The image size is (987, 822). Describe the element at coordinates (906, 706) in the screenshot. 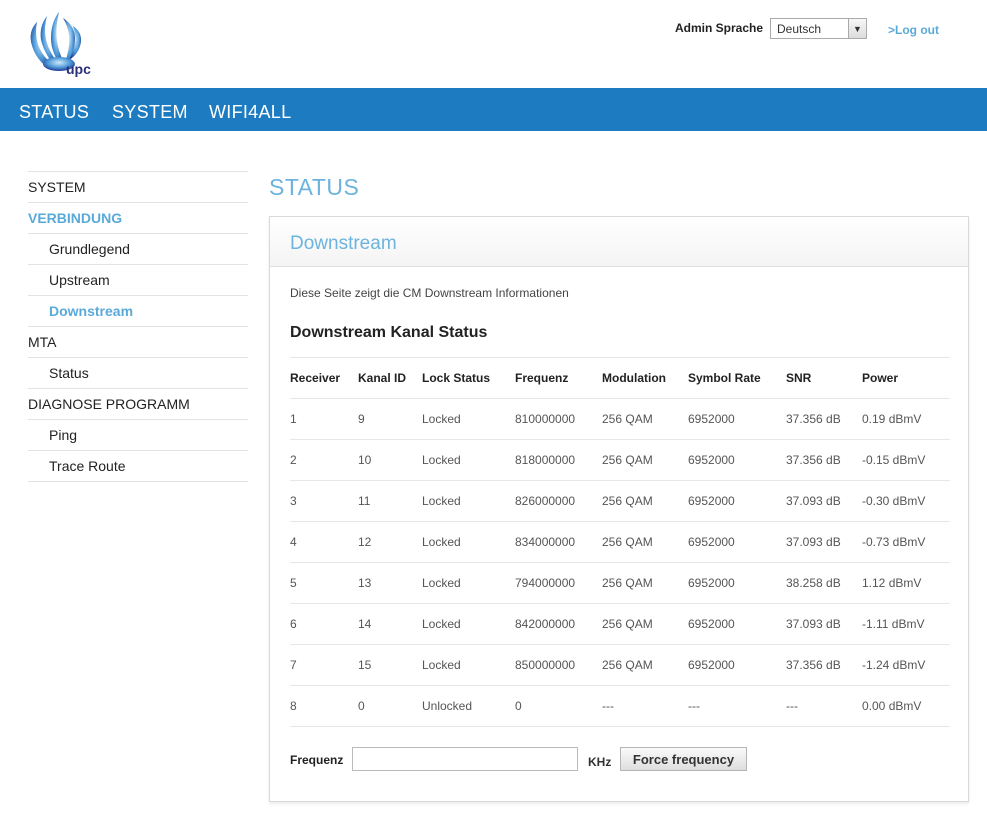

I see `table-cell: 0.00 dBmV` at that location.